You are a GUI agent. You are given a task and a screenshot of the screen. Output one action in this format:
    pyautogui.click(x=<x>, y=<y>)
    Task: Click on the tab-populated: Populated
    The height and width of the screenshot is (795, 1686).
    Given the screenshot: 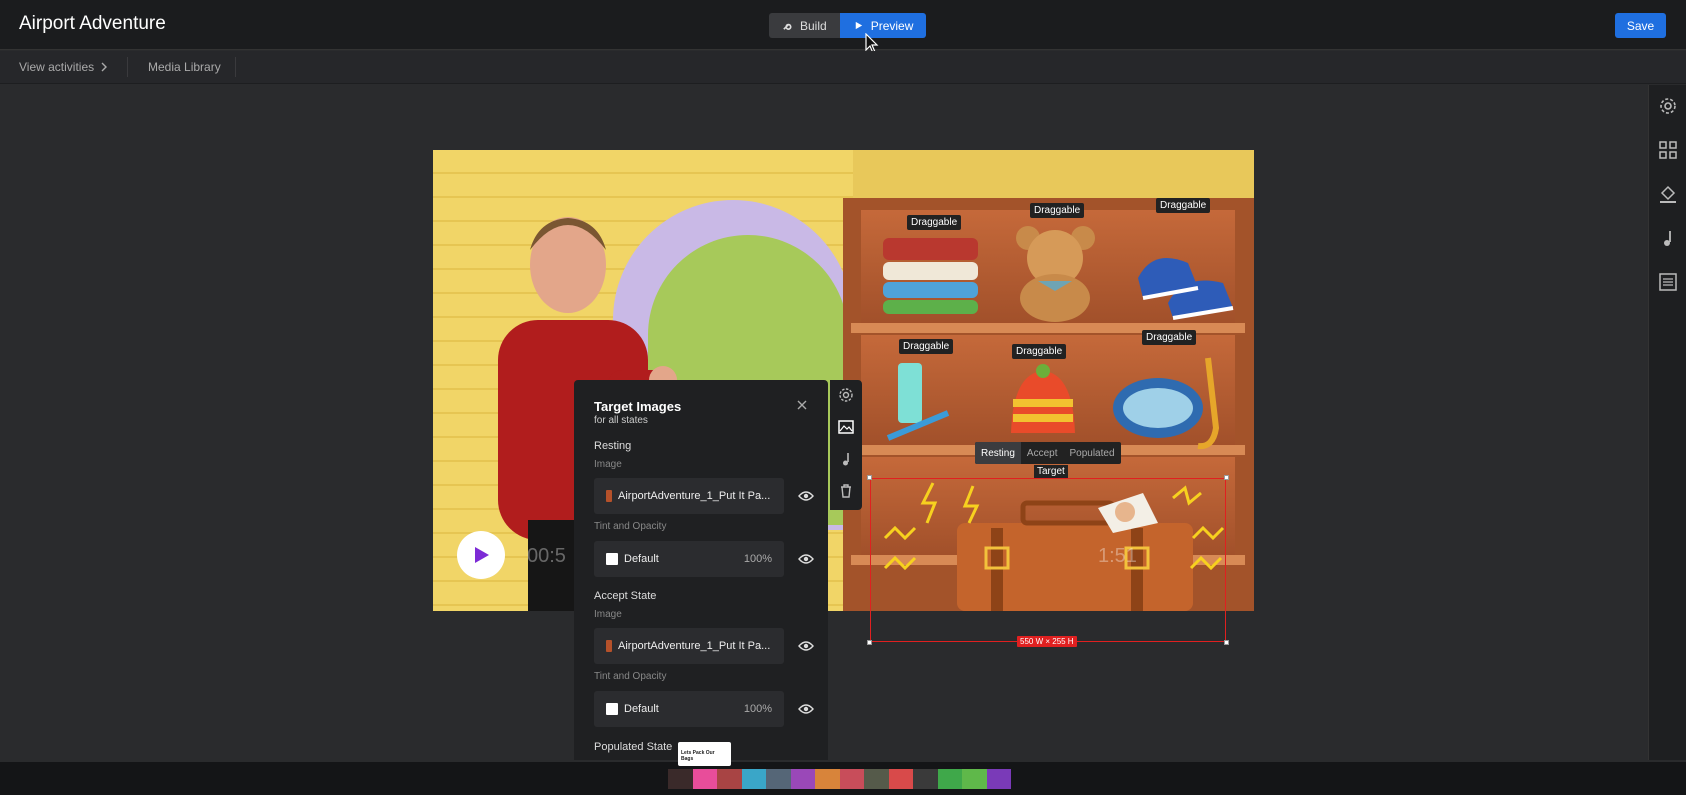 What is the action you would take?
    pyautogui.click(x=1091, y=453)
    